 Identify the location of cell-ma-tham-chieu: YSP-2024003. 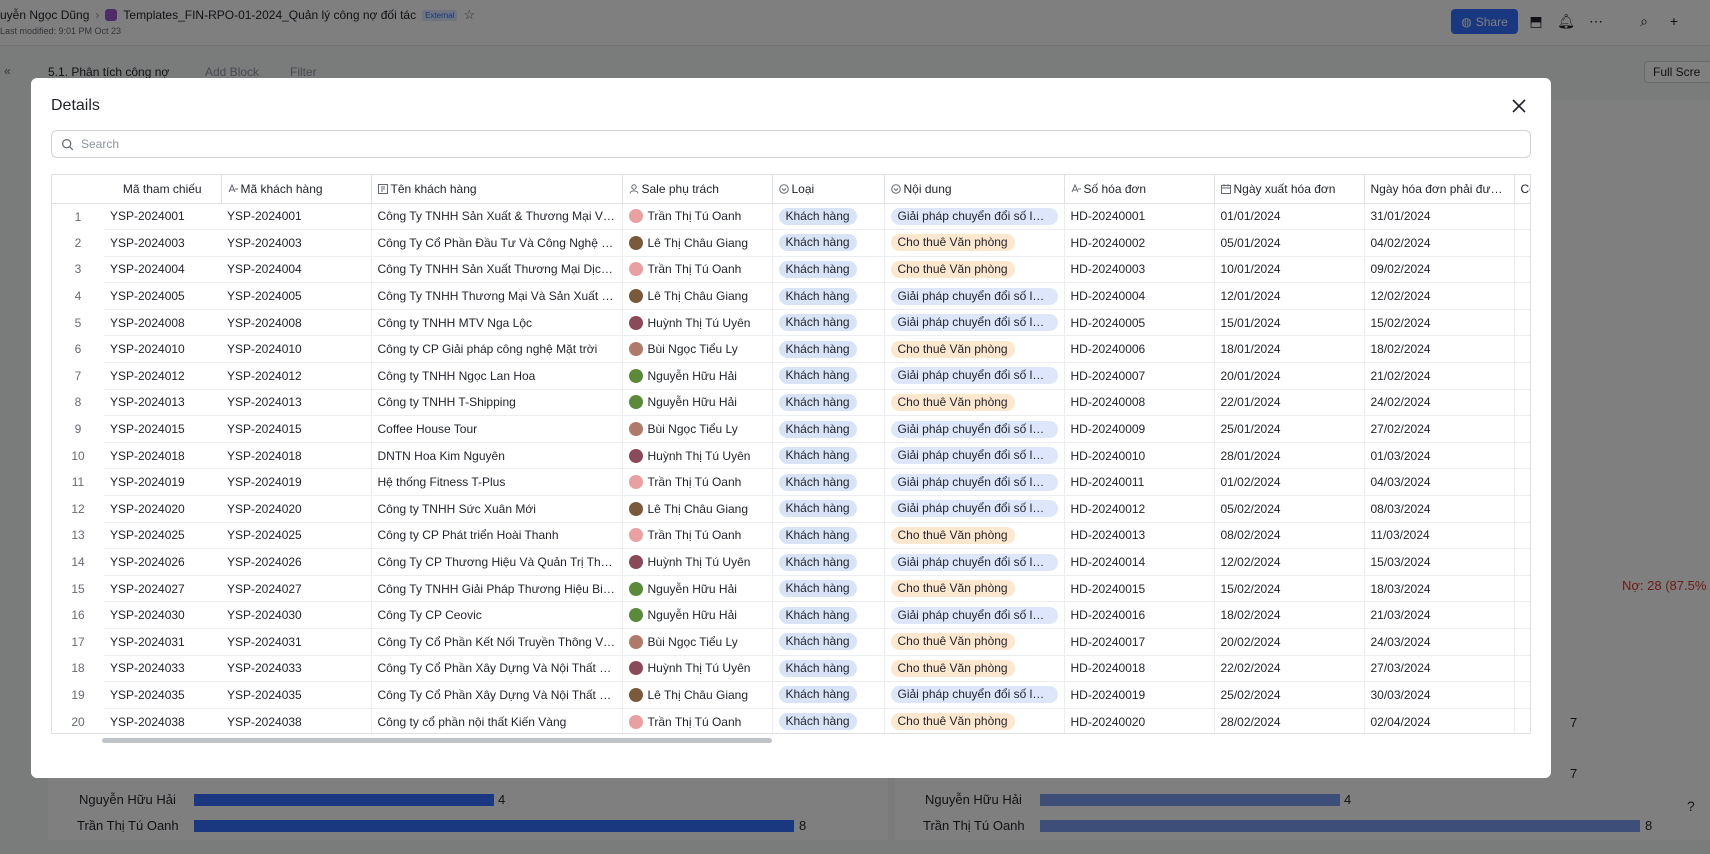
(162, 243).